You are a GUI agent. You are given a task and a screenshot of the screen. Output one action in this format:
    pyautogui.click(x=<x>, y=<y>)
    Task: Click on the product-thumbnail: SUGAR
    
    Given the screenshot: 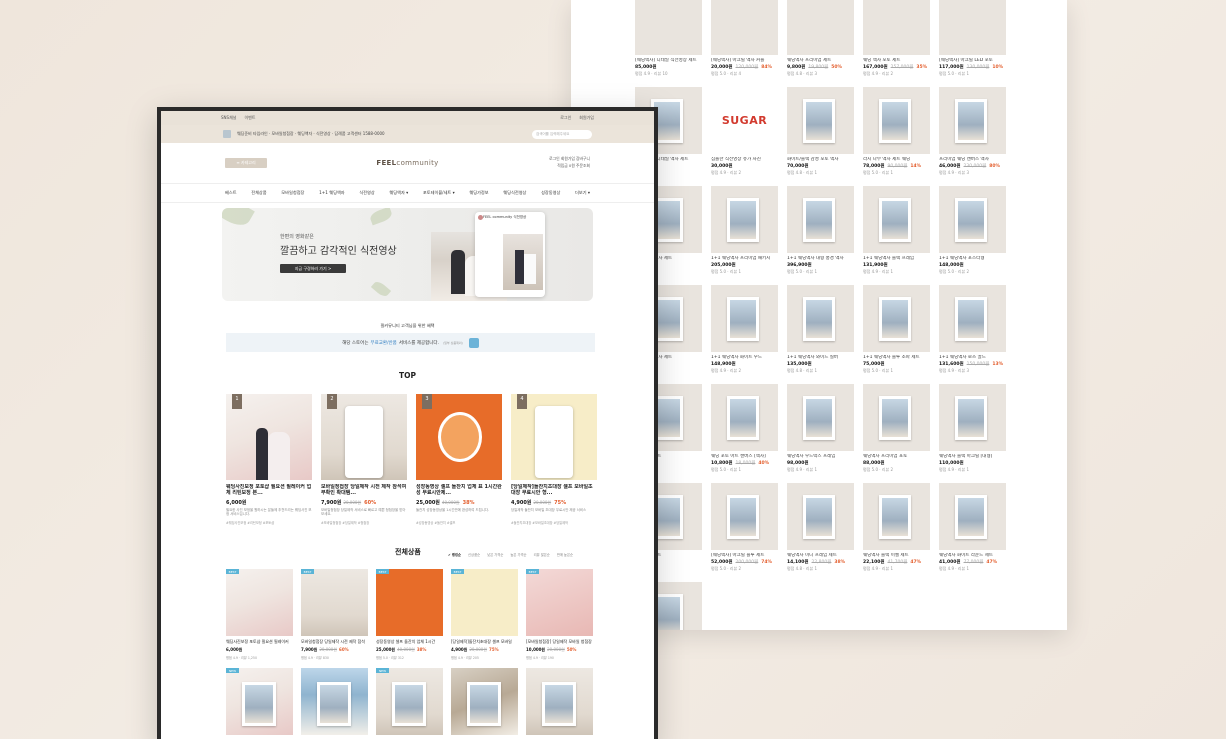 What is the action you would take?
    pyautogui.click(x=744, y=120)
    